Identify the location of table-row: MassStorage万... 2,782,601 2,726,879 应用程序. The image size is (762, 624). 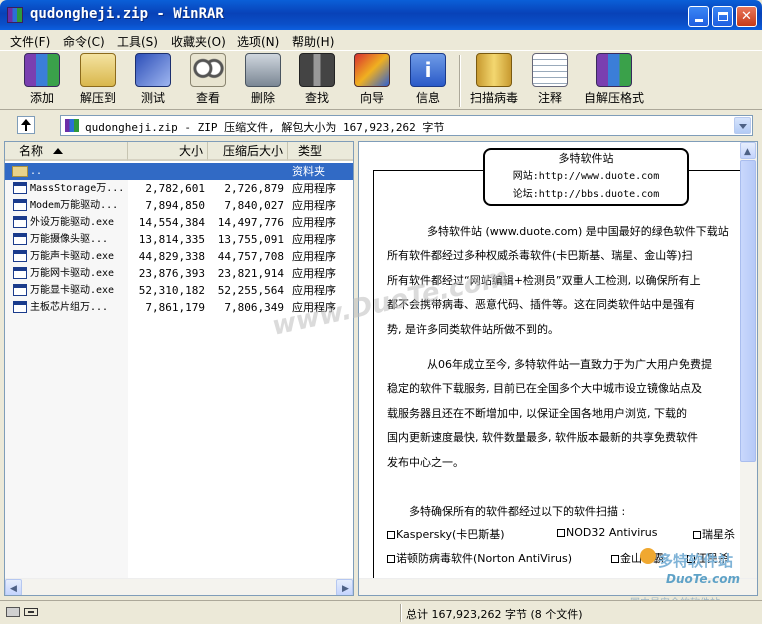
(179, 188).